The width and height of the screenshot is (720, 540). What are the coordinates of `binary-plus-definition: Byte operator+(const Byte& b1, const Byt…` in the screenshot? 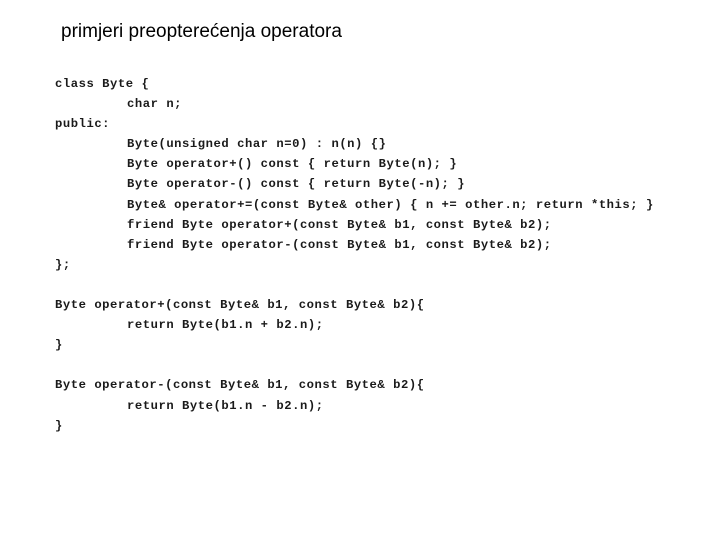 It's located at (354, 325).